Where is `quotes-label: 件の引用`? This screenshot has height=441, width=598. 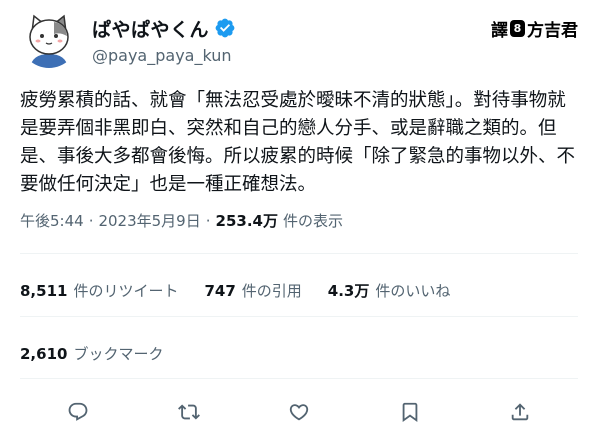 quotes-label: 件の引用 is located at coordinates (271, 291).